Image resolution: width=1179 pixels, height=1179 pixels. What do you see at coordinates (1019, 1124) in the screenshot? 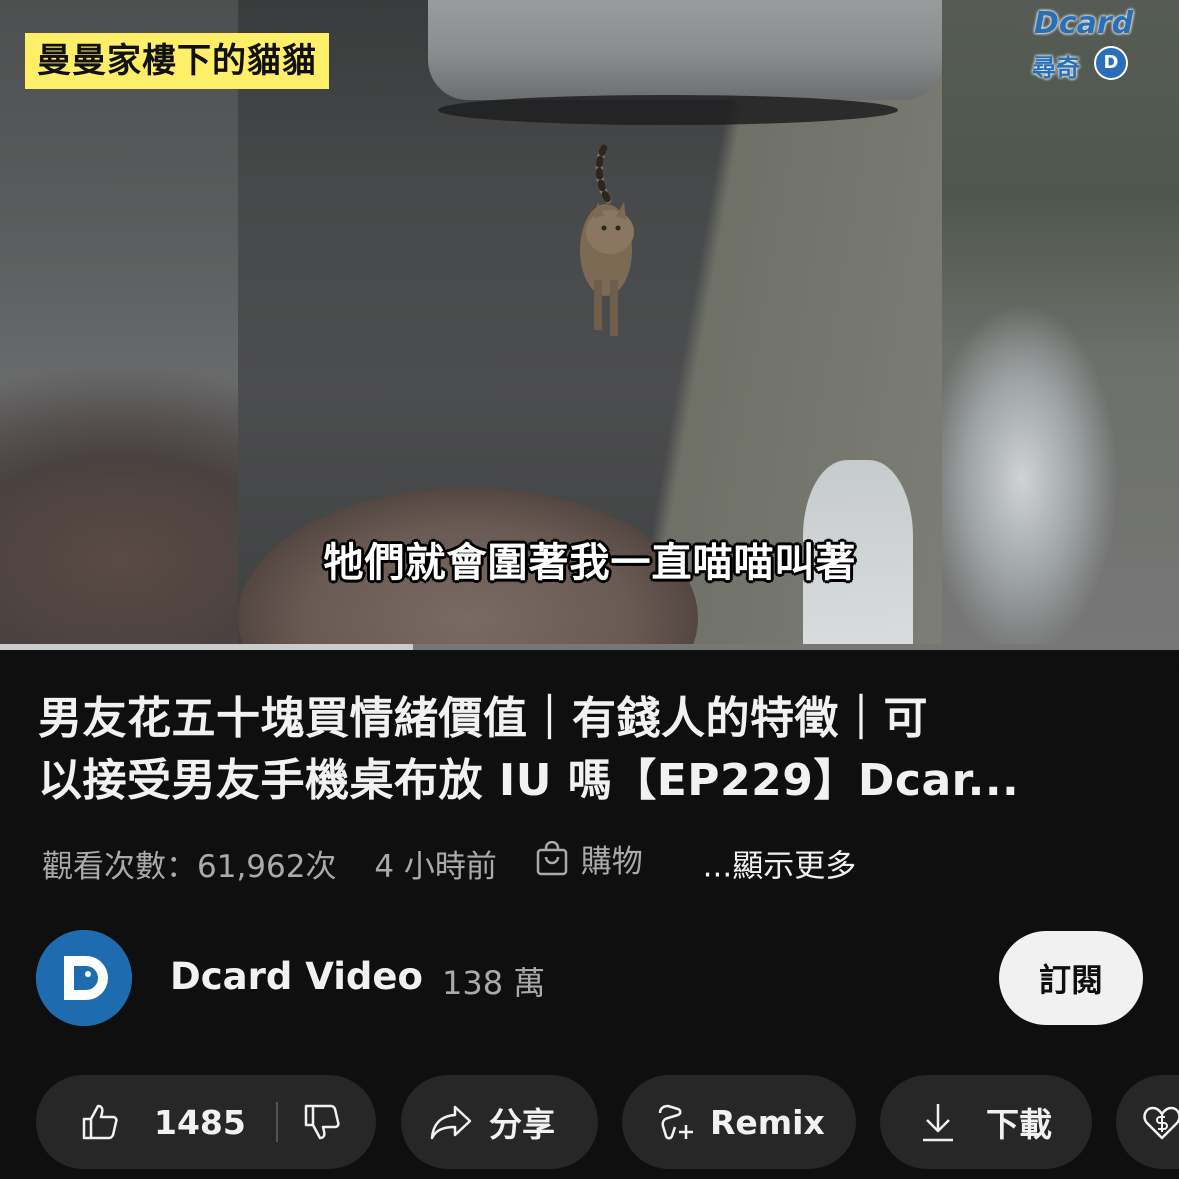
I see `download-label: 下載` at bounding box center [1019, 1124].